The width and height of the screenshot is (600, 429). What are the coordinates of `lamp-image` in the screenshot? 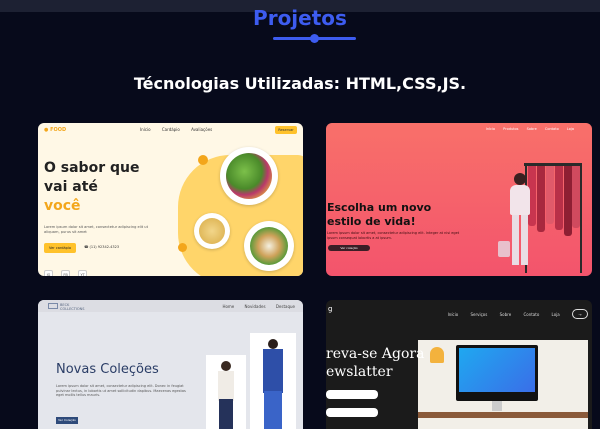 It's located at (437, 355).